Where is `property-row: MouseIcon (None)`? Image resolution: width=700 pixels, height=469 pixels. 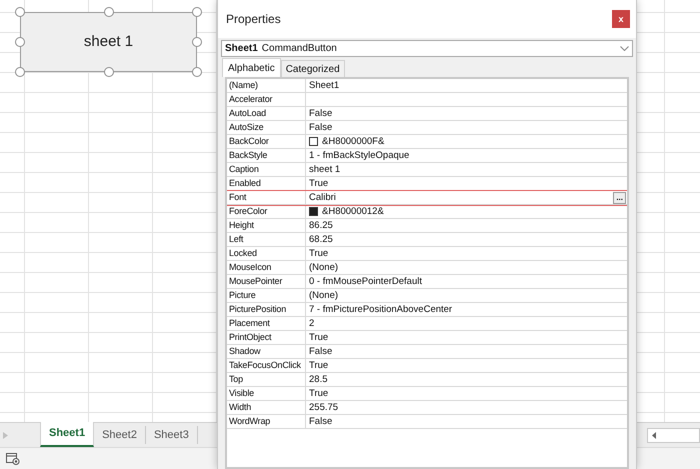 property-row: MouseIcon (None) is located at coordinates (427, 268).